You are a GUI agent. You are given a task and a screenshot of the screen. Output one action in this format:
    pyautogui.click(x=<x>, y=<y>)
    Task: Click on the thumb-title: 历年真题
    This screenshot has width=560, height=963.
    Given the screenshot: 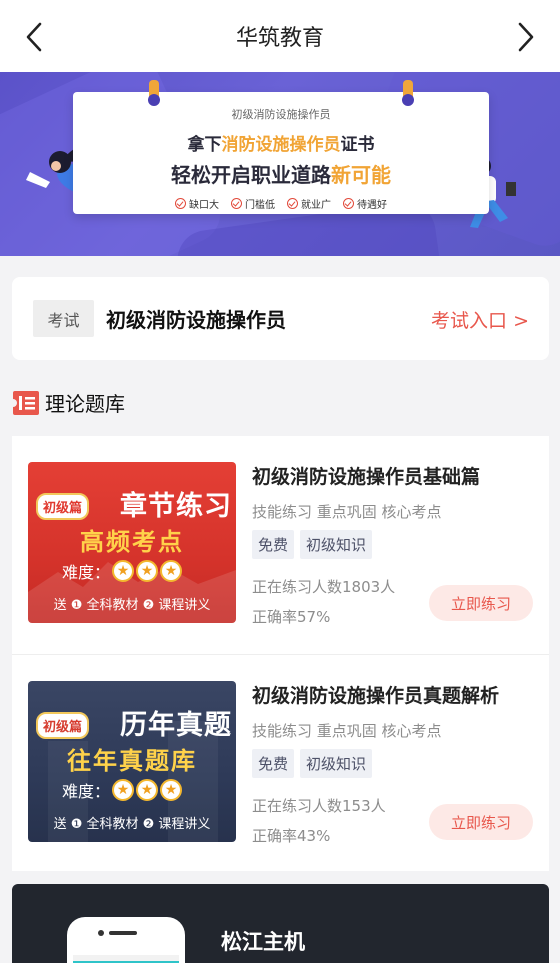 What is the action you would take?
    pyautogui.click(x=176, y=725)
    